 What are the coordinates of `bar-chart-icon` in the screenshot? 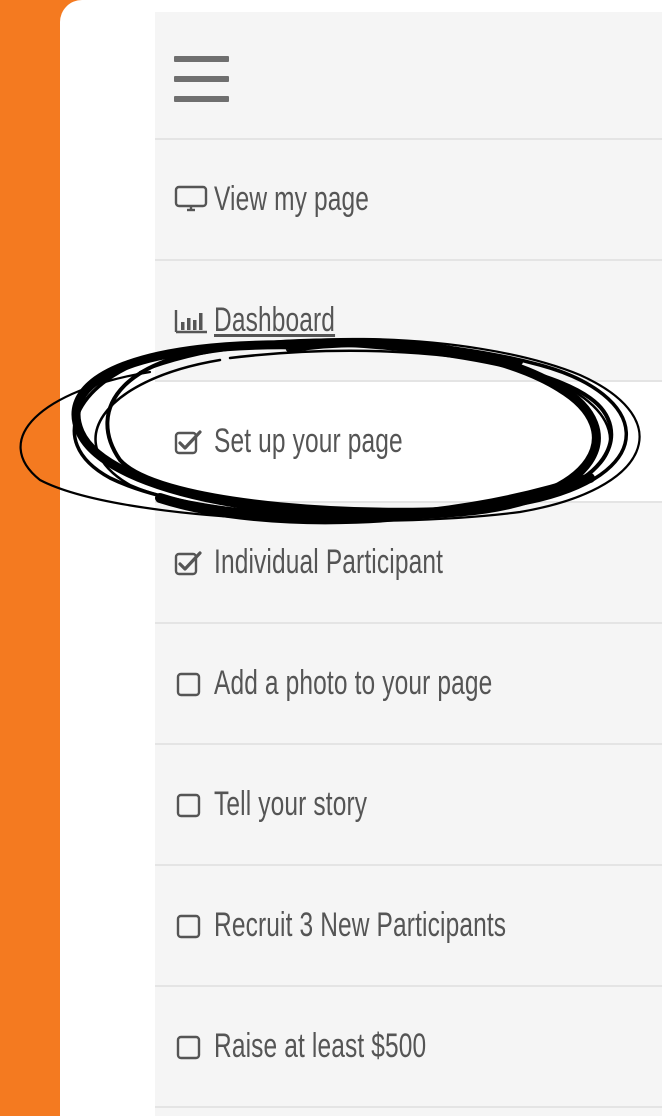 It's located at (194, 321).